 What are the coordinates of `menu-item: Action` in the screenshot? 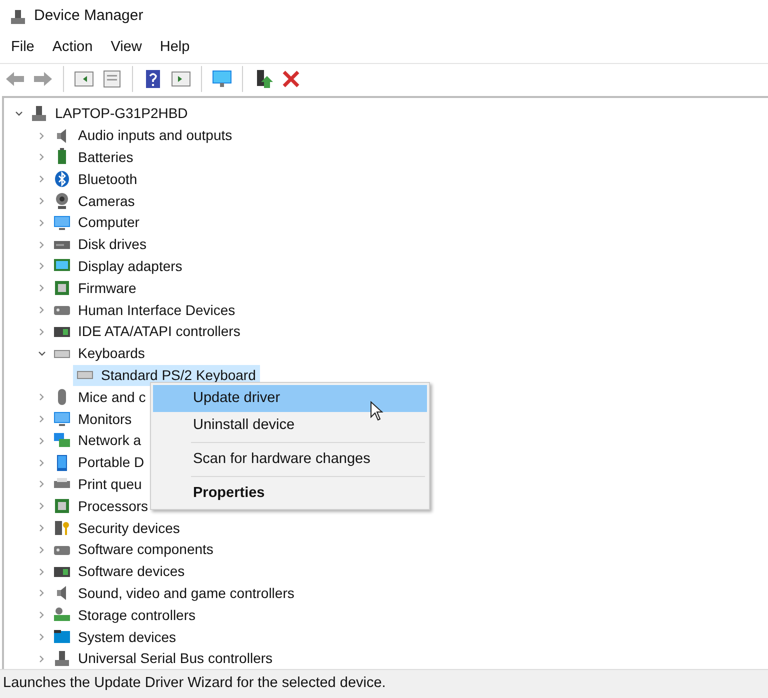 It's located at (72, 48).